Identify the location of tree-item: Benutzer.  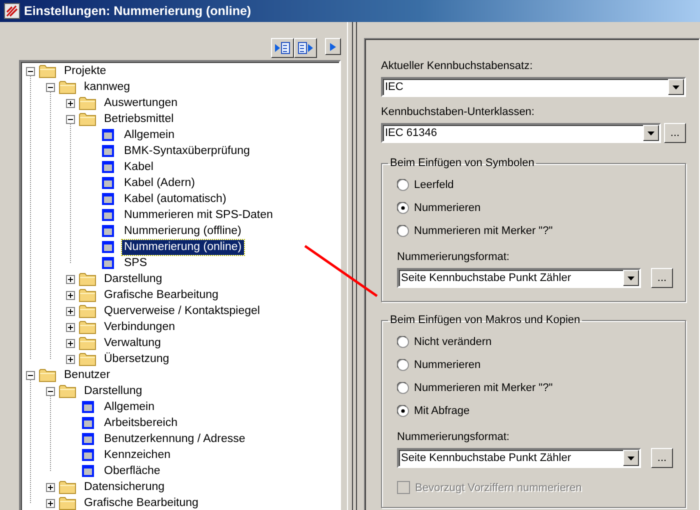
(87, 375).